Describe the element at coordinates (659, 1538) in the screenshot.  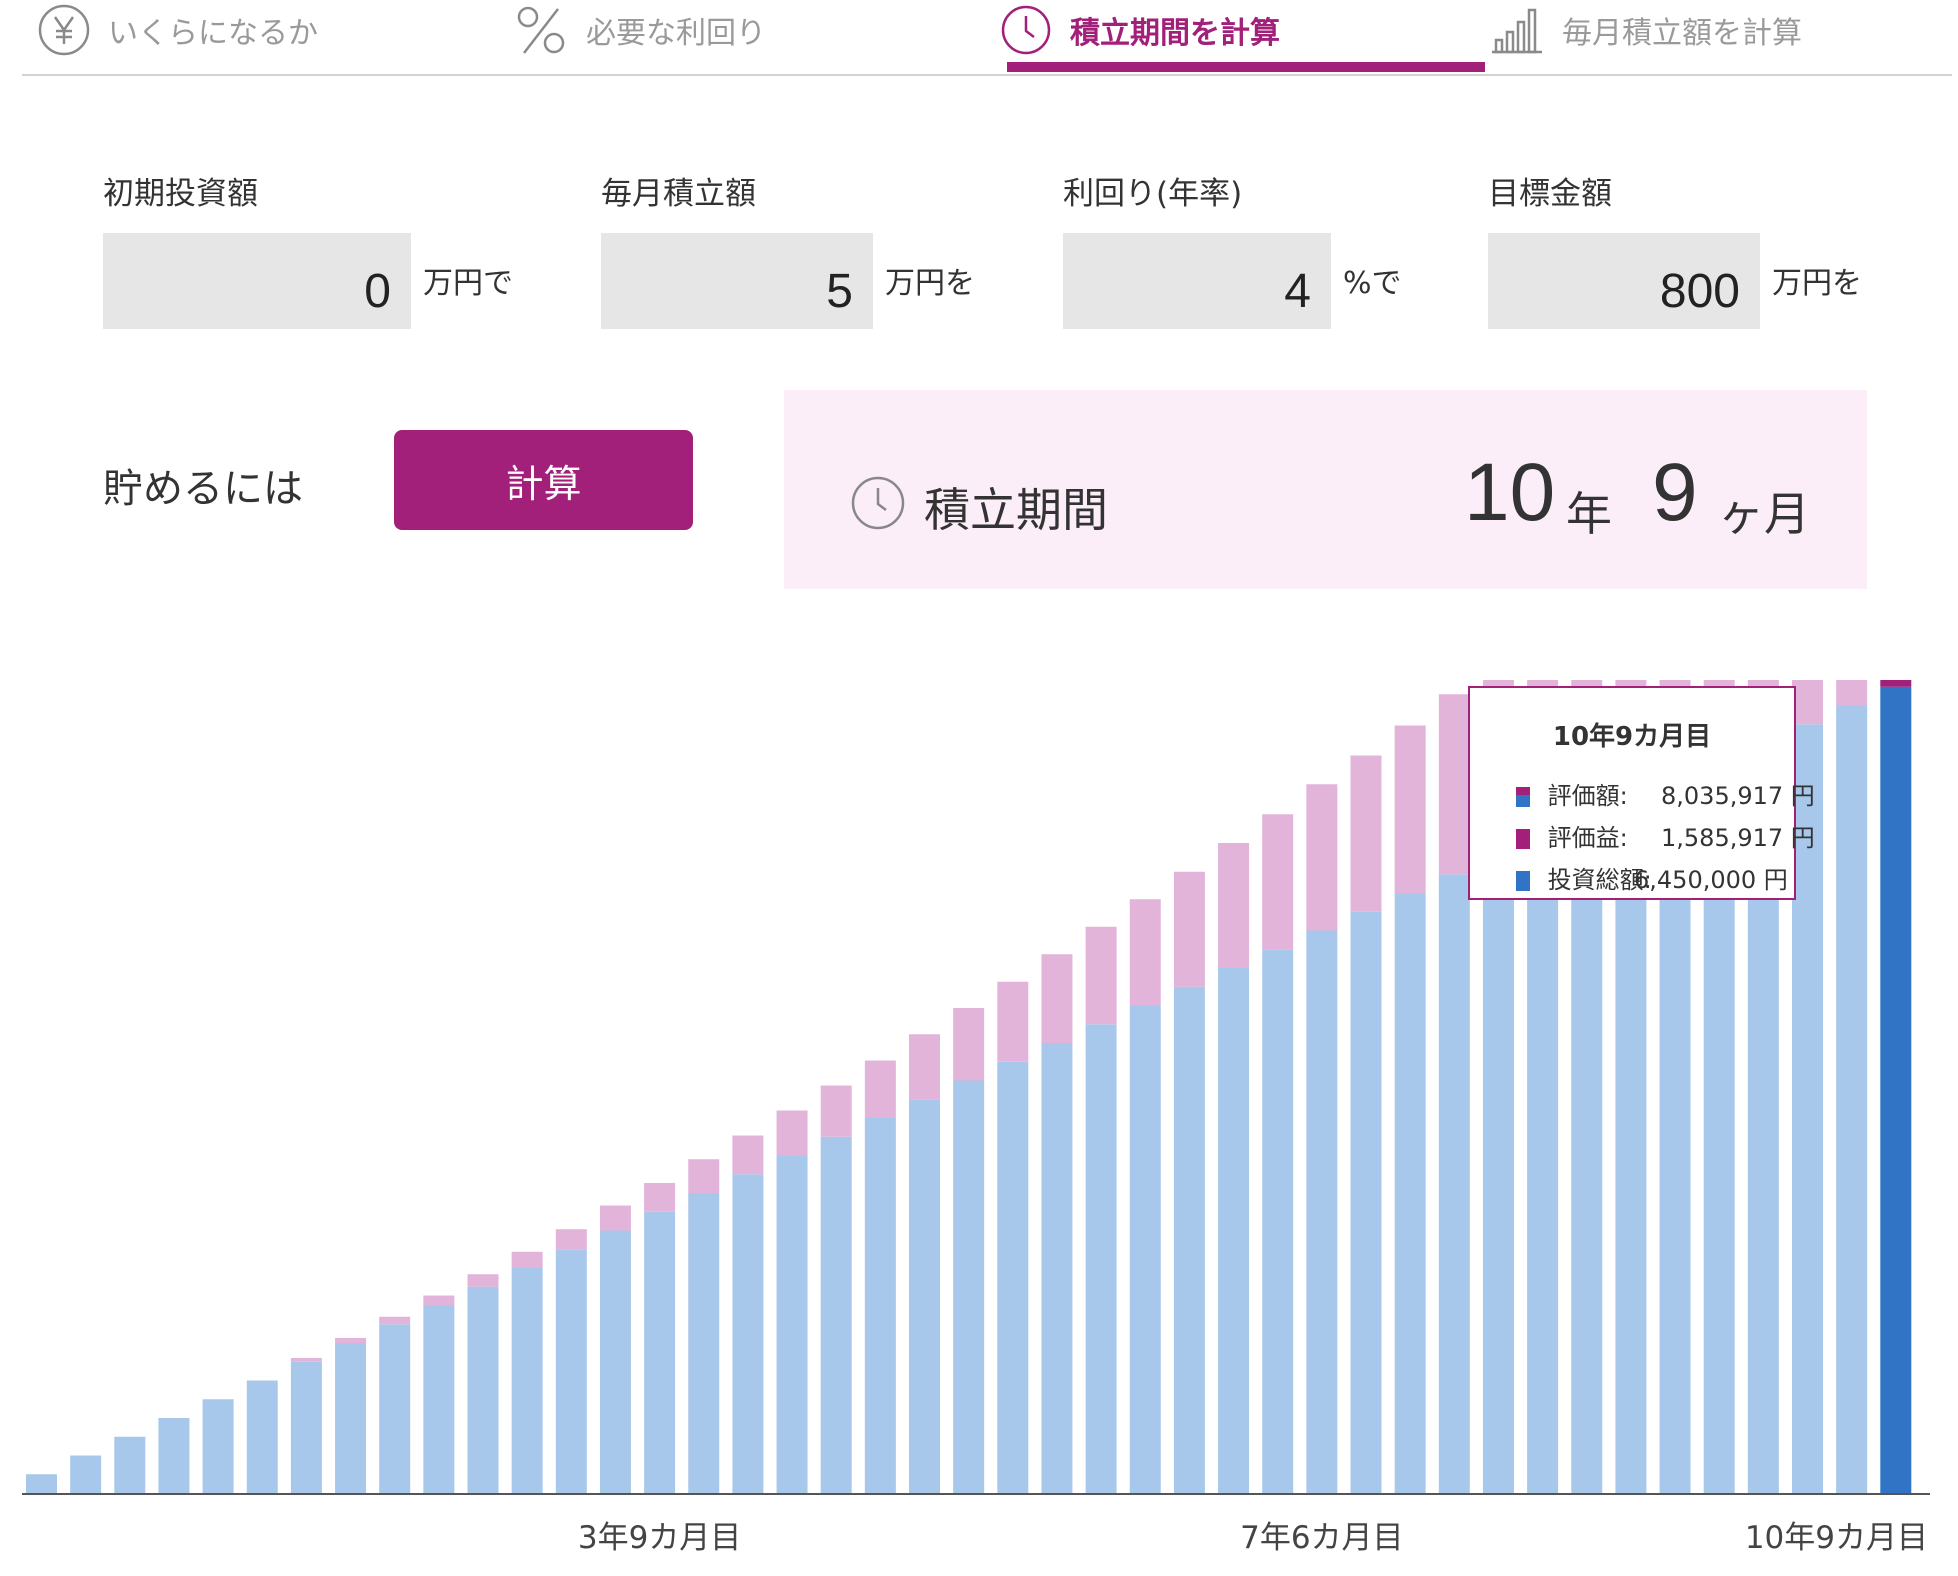
I see `x-tick-label: 3年9カ月目` at that location.